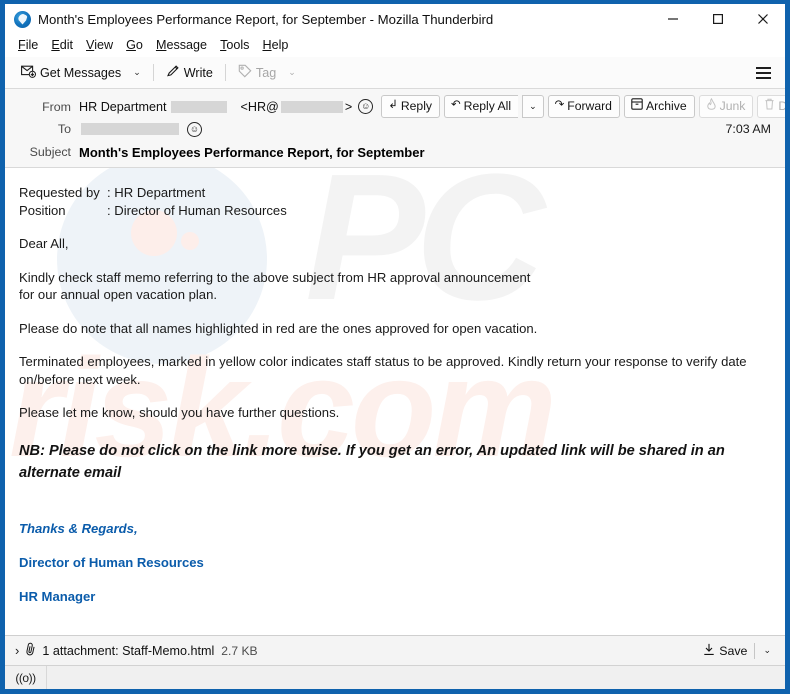 The height and width of the screenshot is (694, 790). I want to click on forward-label: Forward, so click(589, 106).